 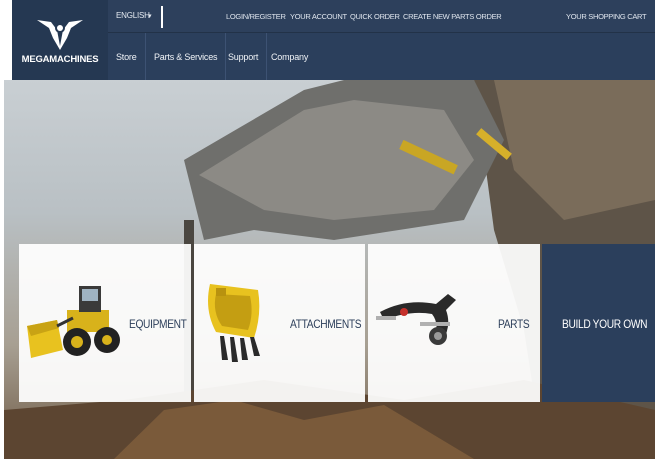 I want to click on wheel-loader-icon, so click(x=73, y=322).